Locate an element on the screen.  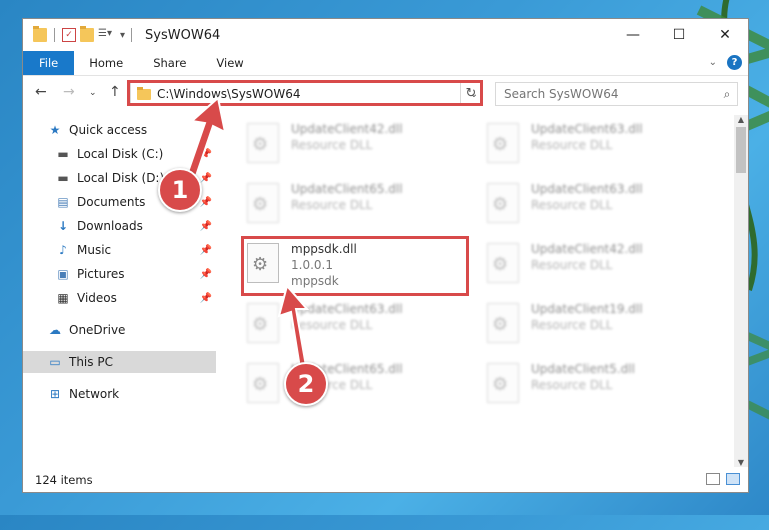
tab-share: Share is located at coordinates (169, 63).